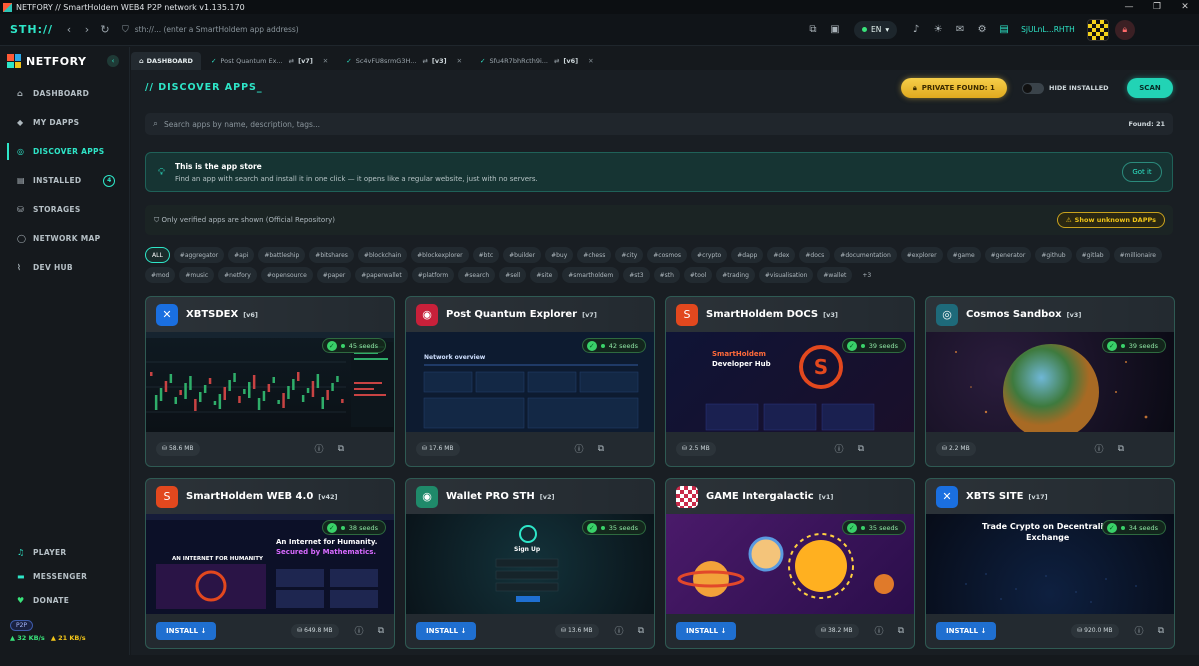 The height and width of the screenshot is (666, 1199). I want to click on sidebar-item-my-dapps: ◆ MY DAPPS, so click(64, 122).